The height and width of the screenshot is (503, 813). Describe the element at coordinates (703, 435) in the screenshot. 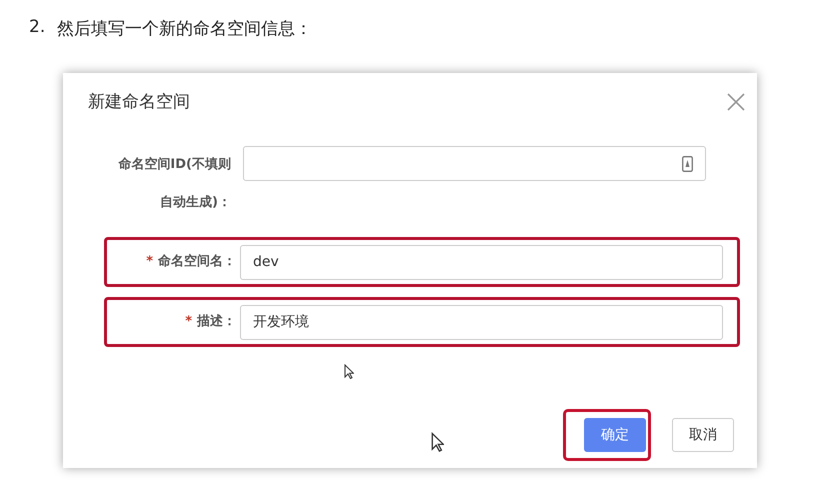

I see `cancel-button: 取消` at that location.